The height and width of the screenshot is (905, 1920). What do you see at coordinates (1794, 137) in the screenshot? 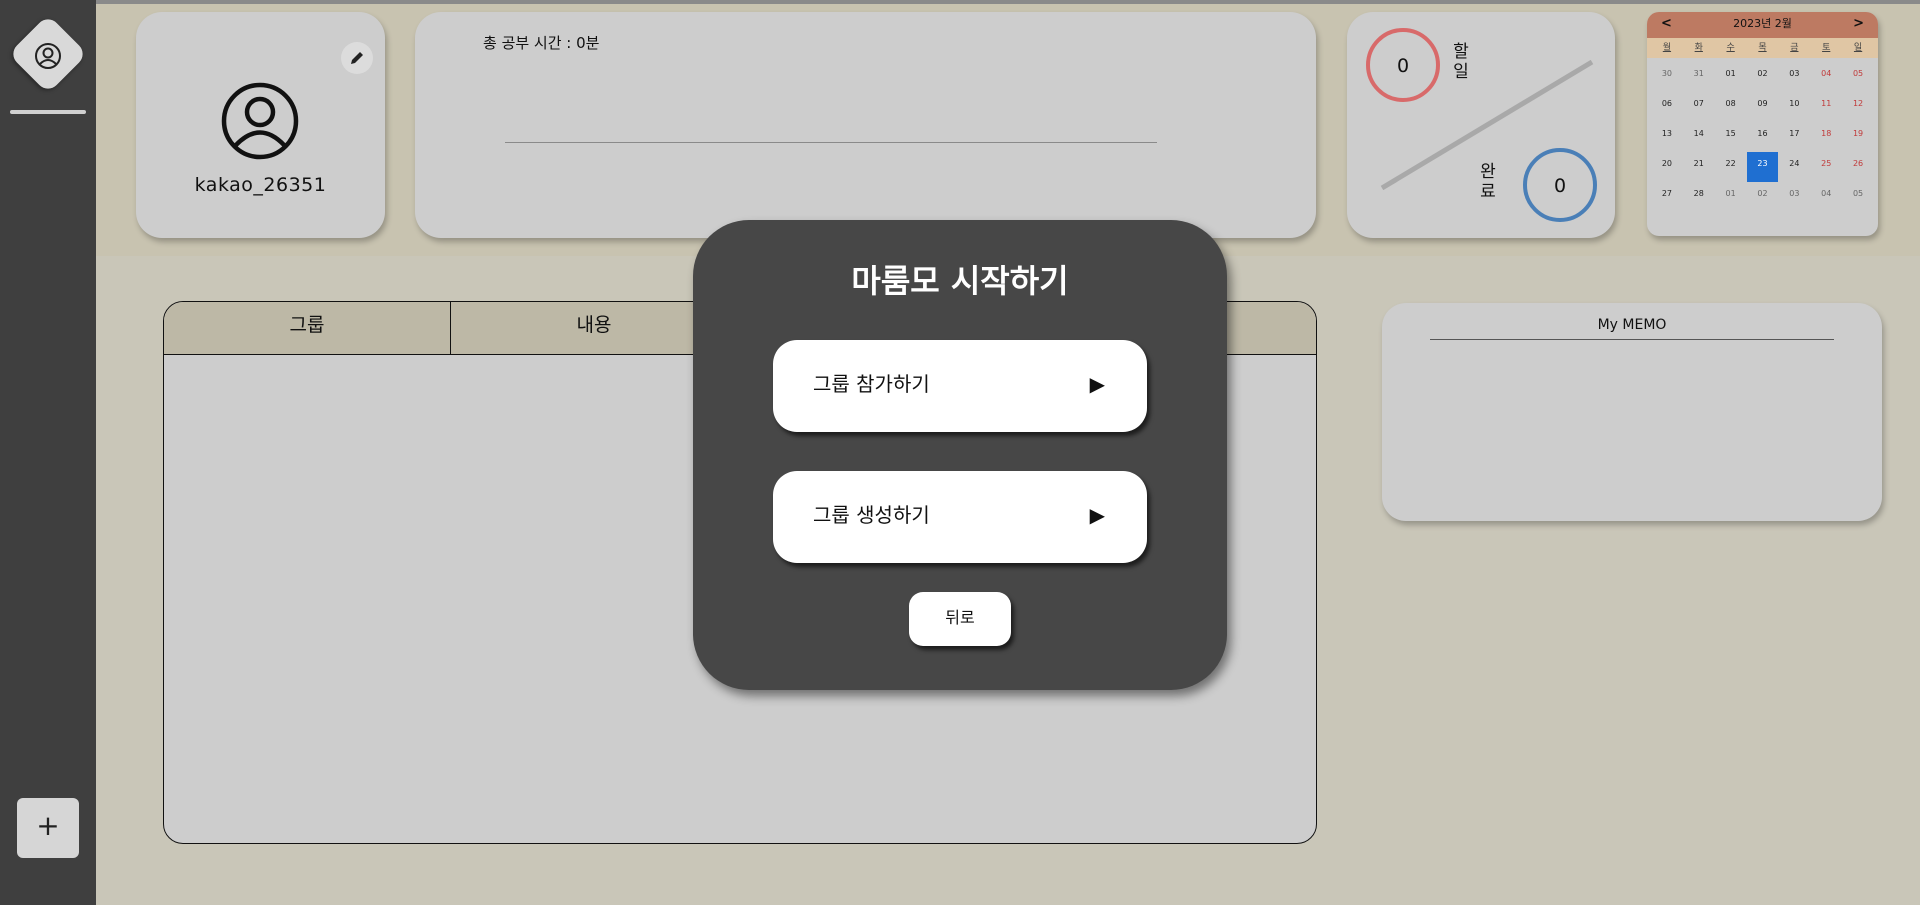
I see `calendar-day: 17` at bounding box center [1794, 137].